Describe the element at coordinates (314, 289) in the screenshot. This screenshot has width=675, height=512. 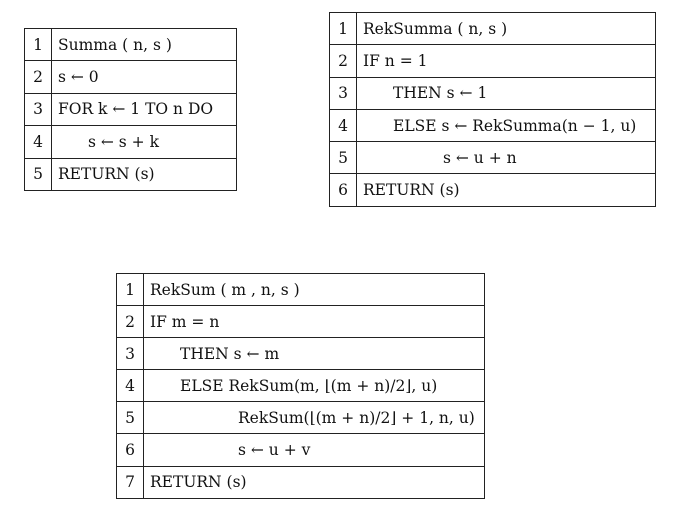
I see `line-code: RekSum ( m , n, s )` at that location.